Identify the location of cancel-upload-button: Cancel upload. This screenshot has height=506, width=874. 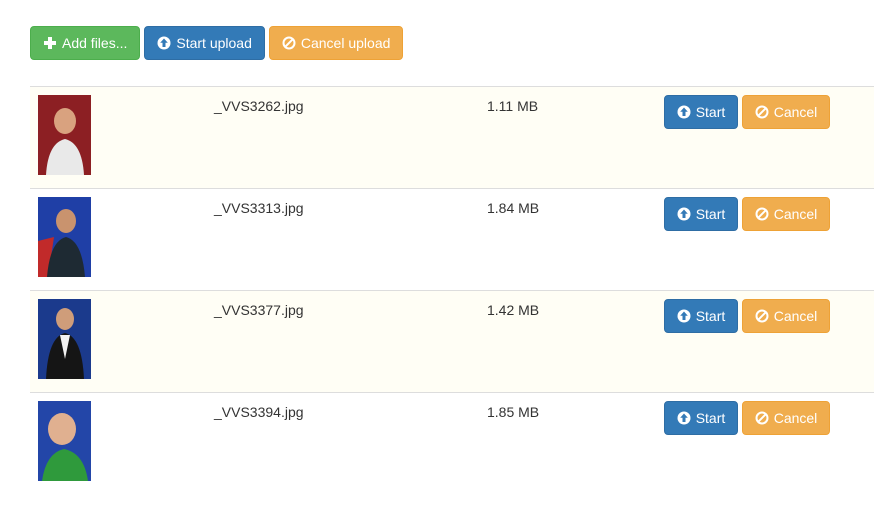
(336, 43).